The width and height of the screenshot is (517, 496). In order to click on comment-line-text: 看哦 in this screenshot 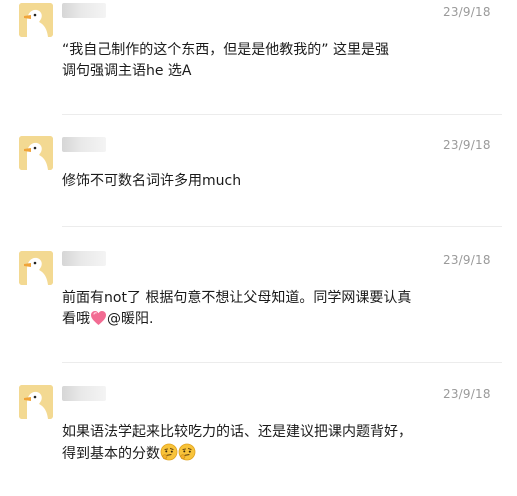, I will do `click(76, 319)`.